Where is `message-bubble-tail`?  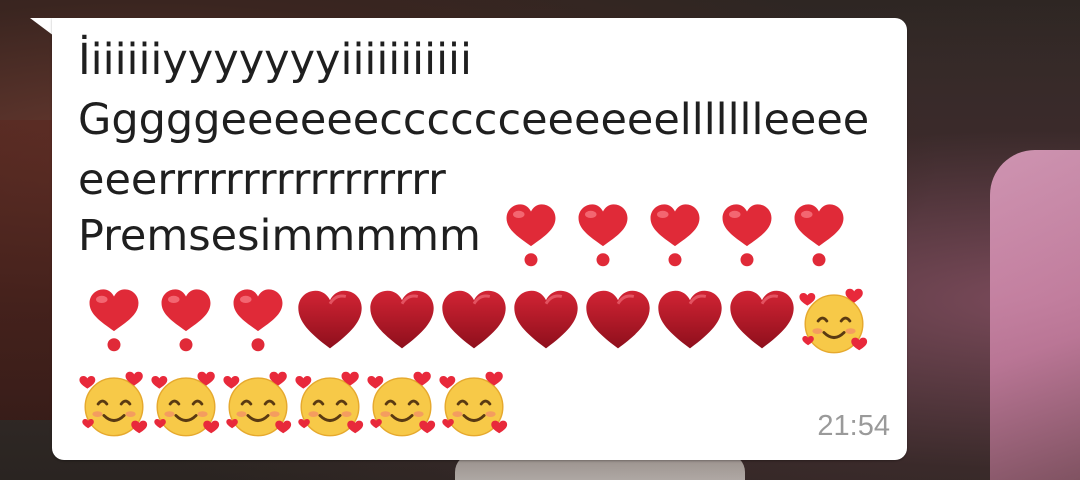
message-bubble-tail is located at coordinates (42, 27).